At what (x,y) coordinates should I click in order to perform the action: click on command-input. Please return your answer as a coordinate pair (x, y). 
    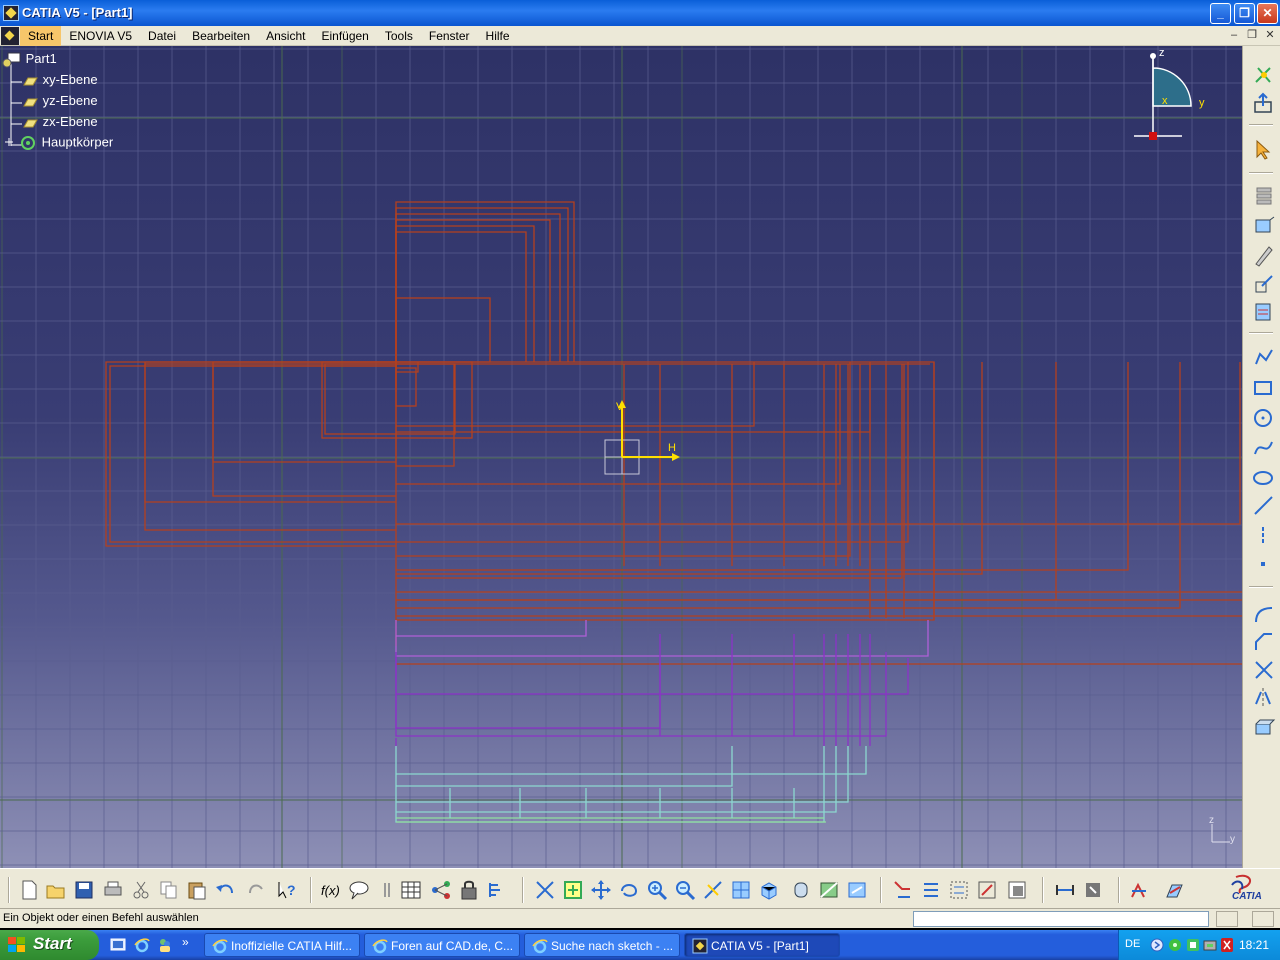
    Looking at the image, I should click on (1061, 919).